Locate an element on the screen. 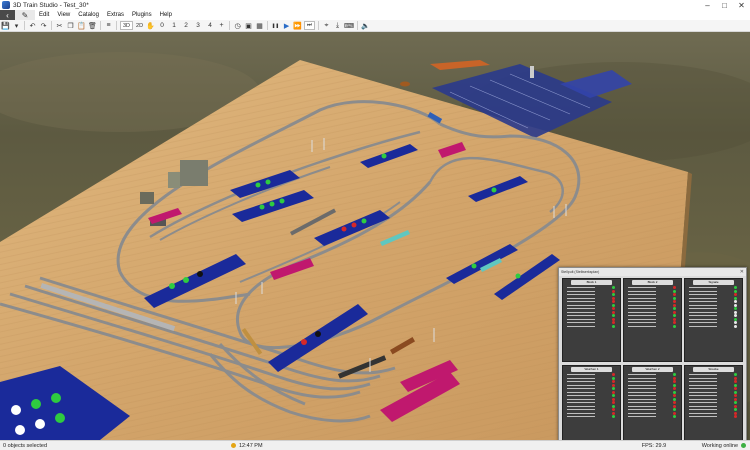 The image size is (750, 450). app-logo-icon is located at coordinates (6, 5).